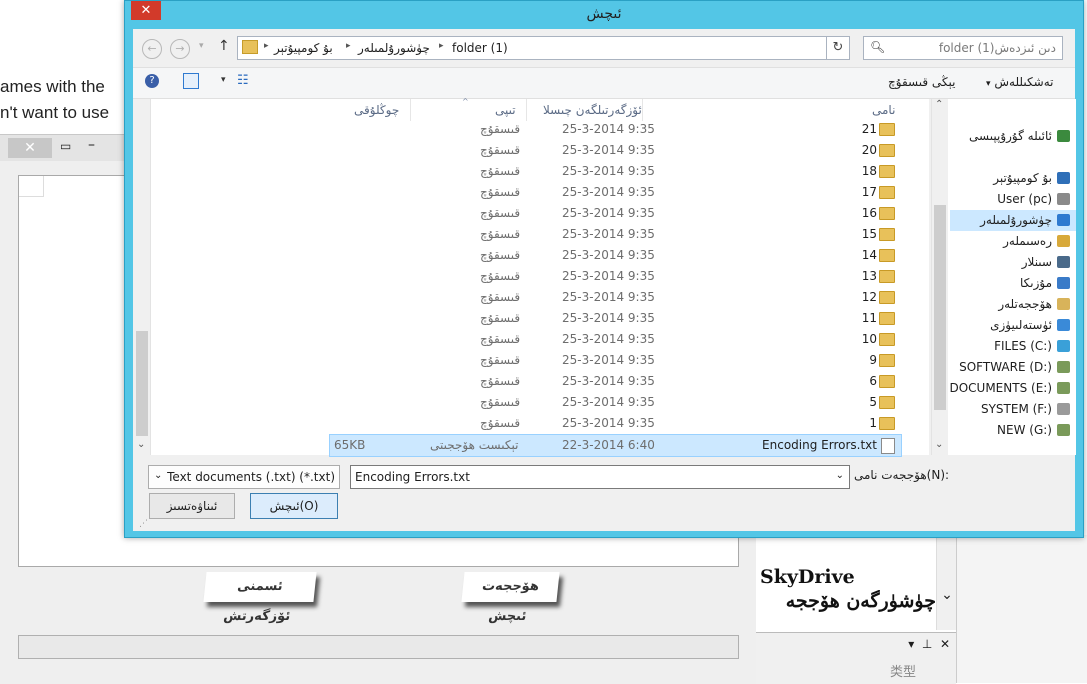  What do you see at coordinates (869, 129) in the screenshot?
I see `file-name: 21` at bounding box center [869, 129].